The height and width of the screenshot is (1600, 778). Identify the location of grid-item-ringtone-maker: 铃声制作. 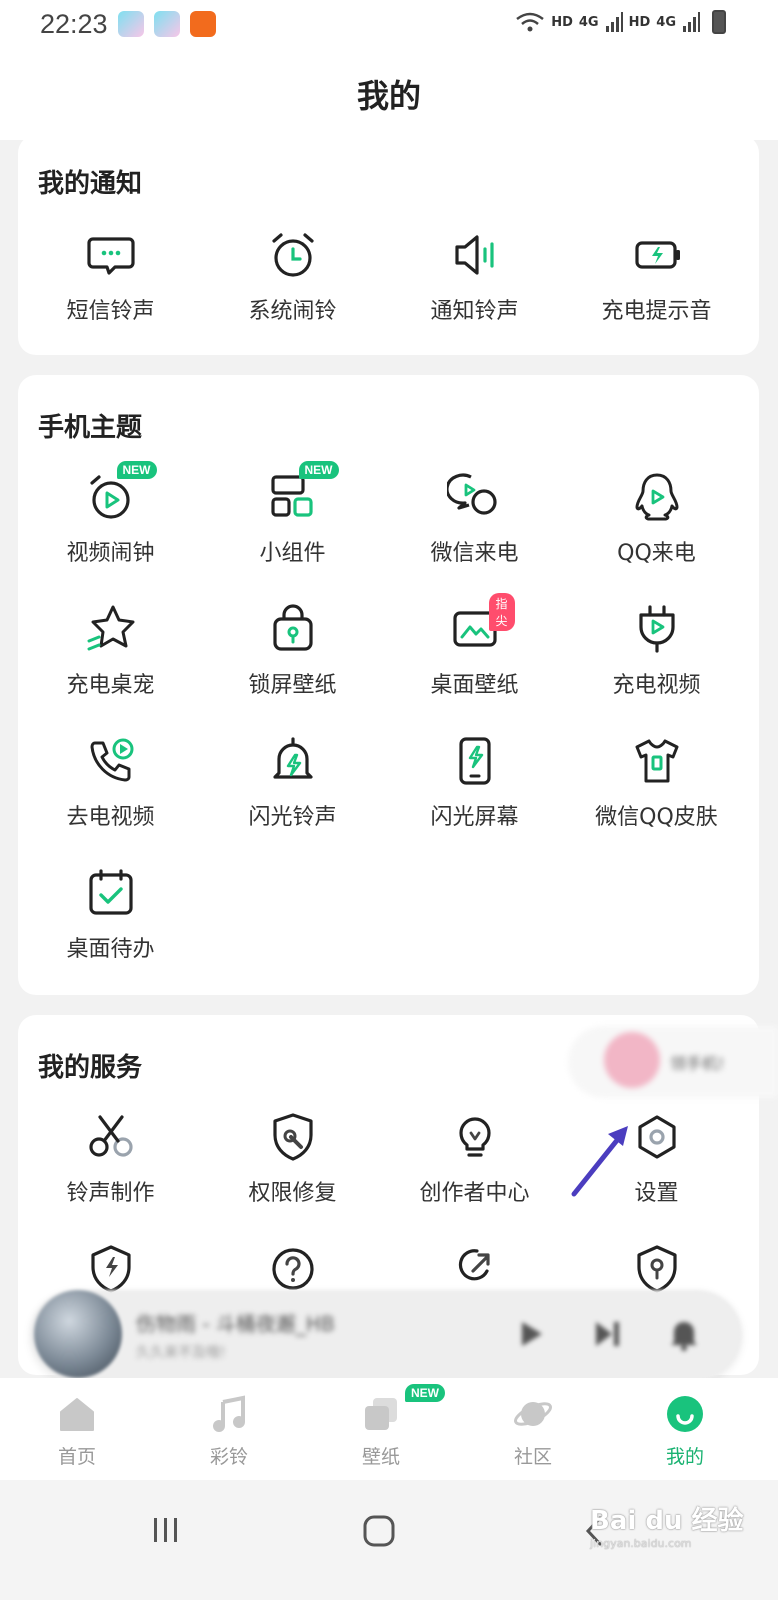
(110, 1158).